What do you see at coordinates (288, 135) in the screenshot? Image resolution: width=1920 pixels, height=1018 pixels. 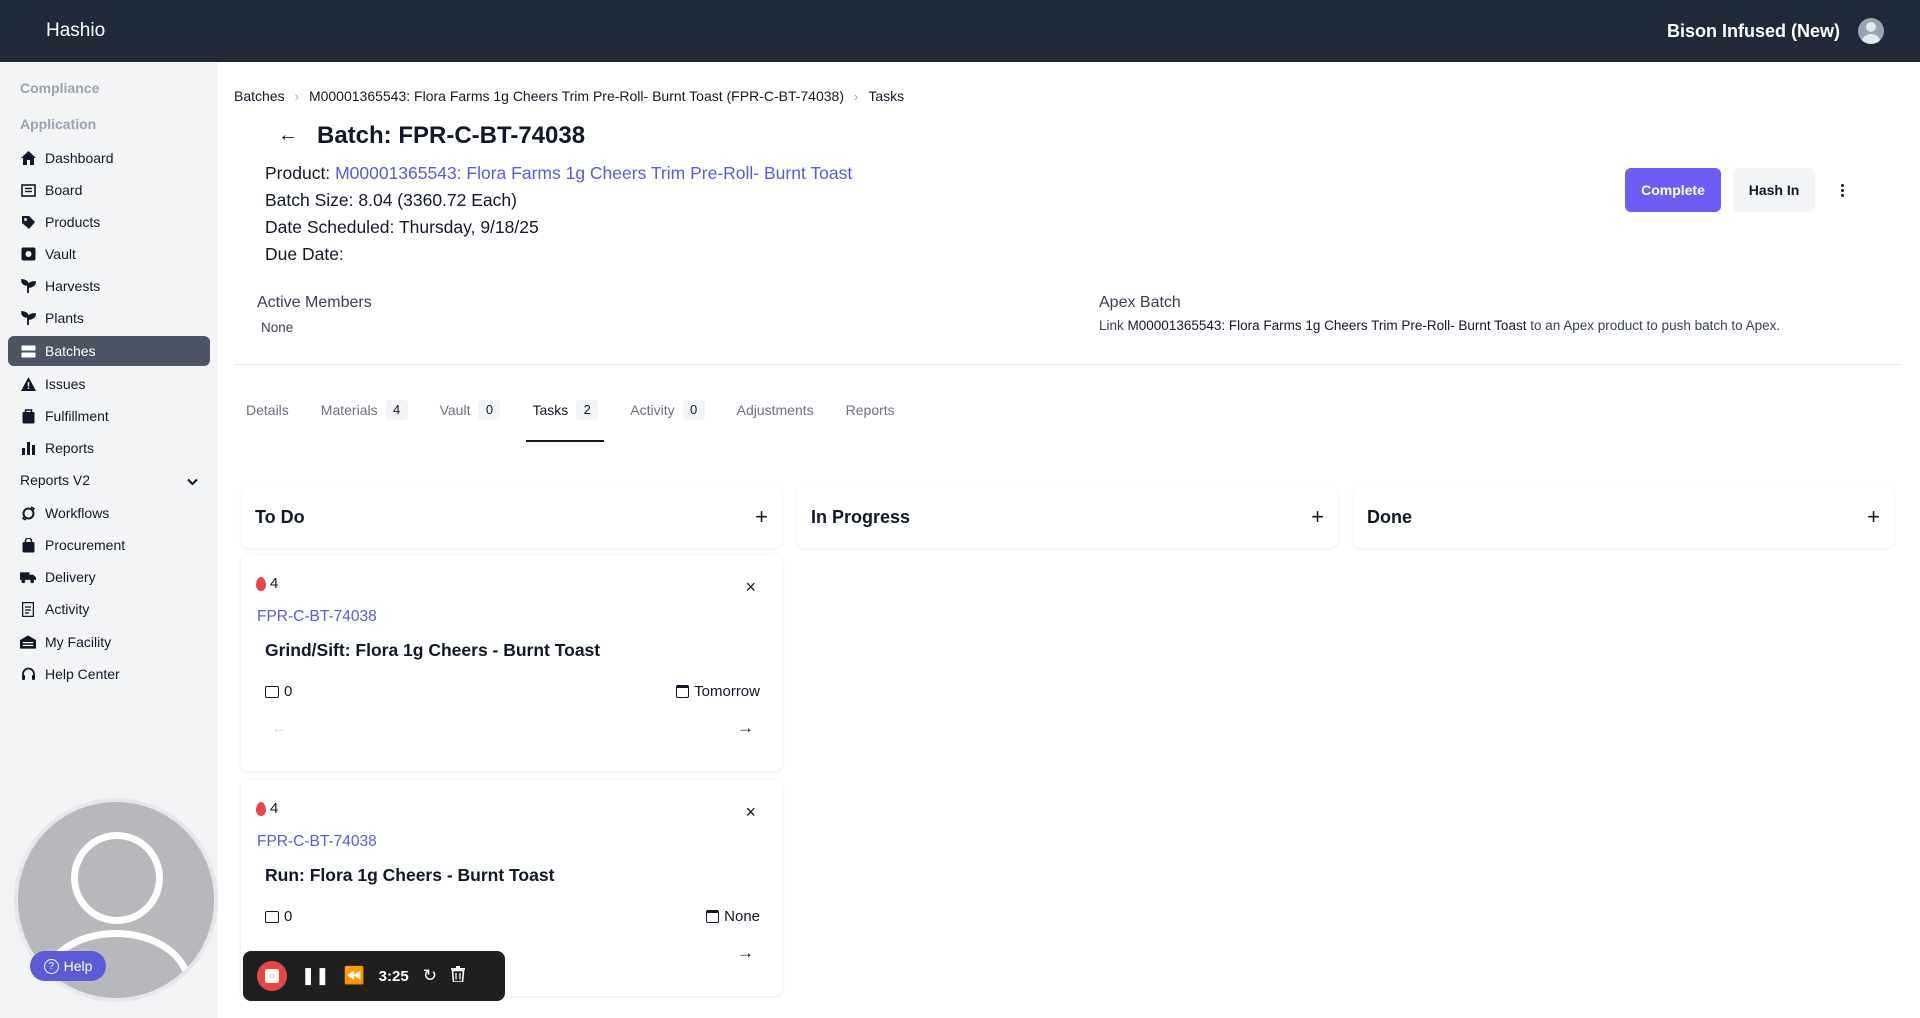 I see `back-arrow-icon: ←` at bounding box center [288, 135].